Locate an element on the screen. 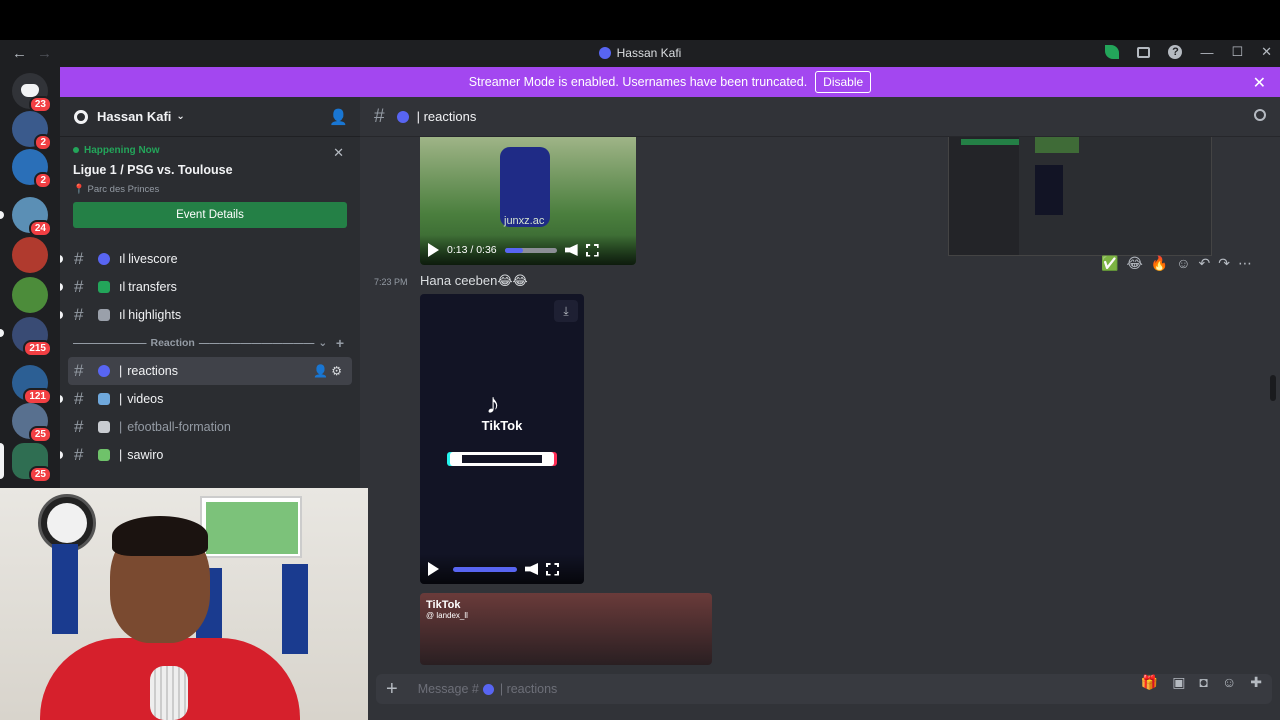 The image size is (1280, 720). more-options-icon: ⋯ is located at coordinates (1245, 263).